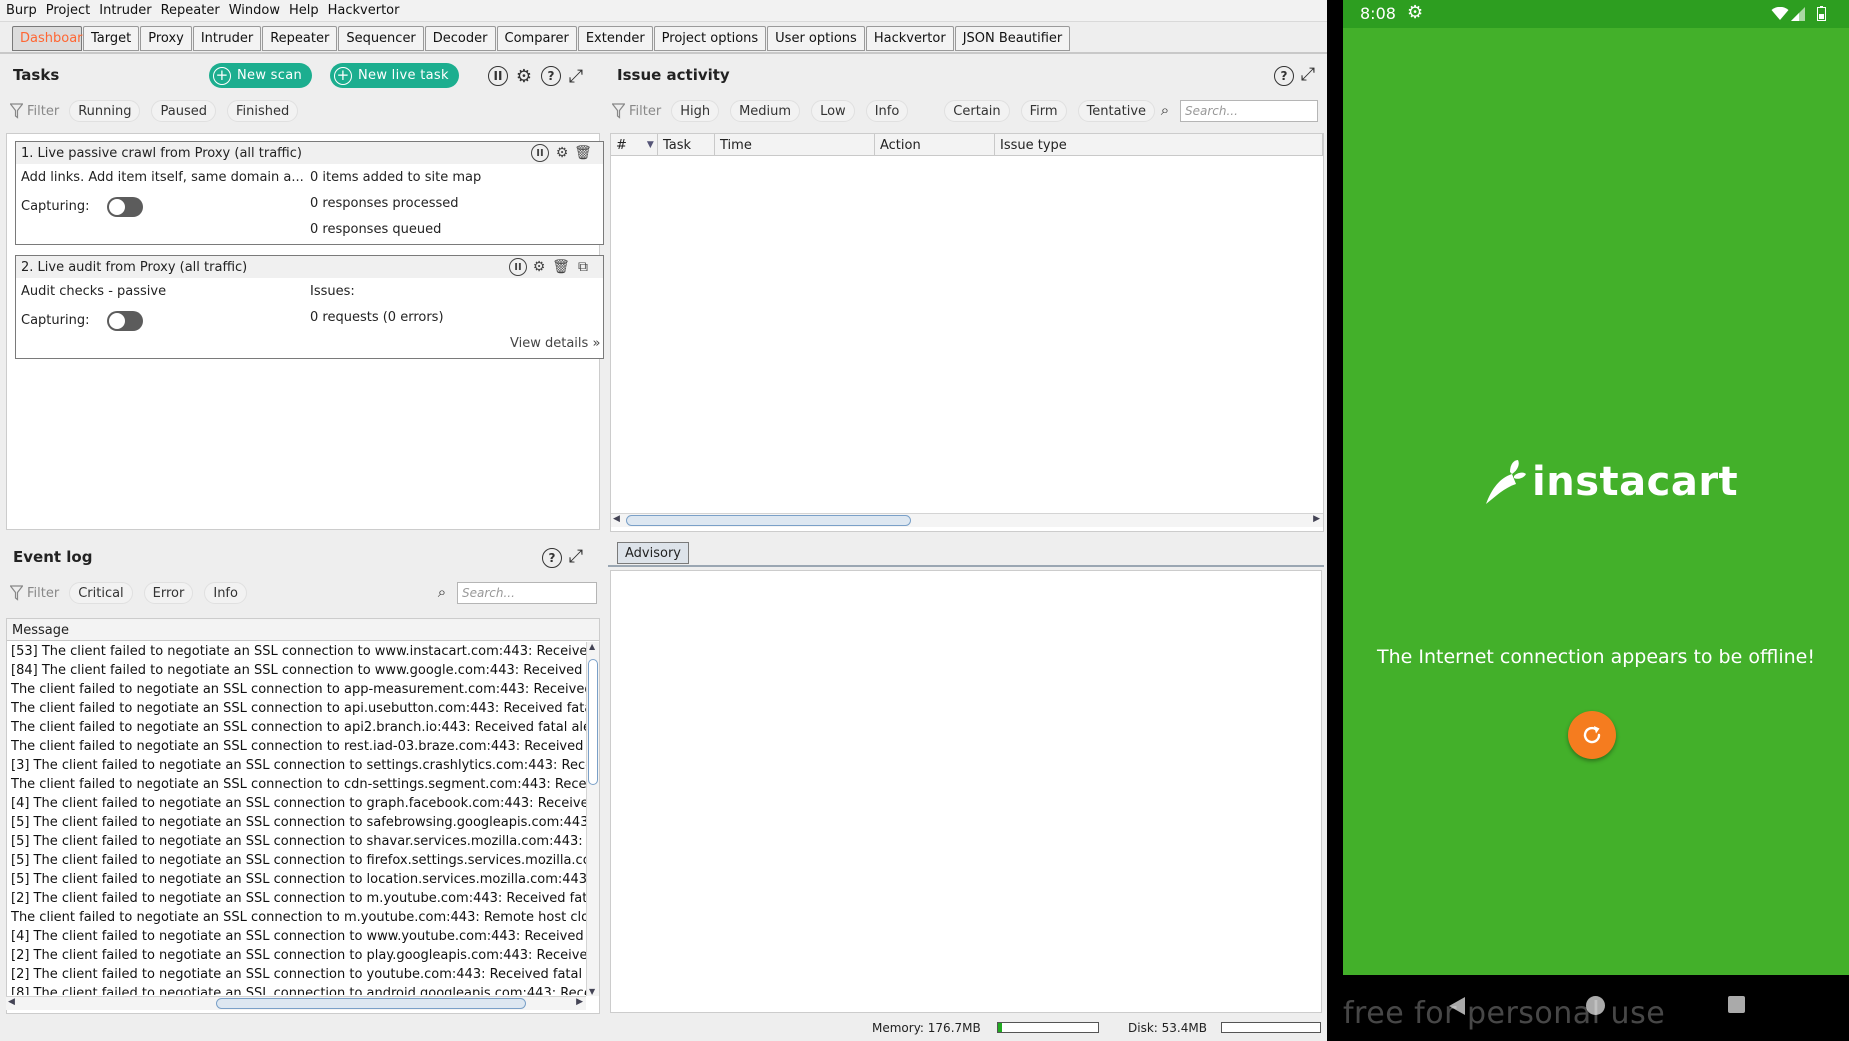  What do you see at coordinates (592, 991) in the screenshot?
I see `scroll-down-icon: ▼` at bounding box center [592, 991].